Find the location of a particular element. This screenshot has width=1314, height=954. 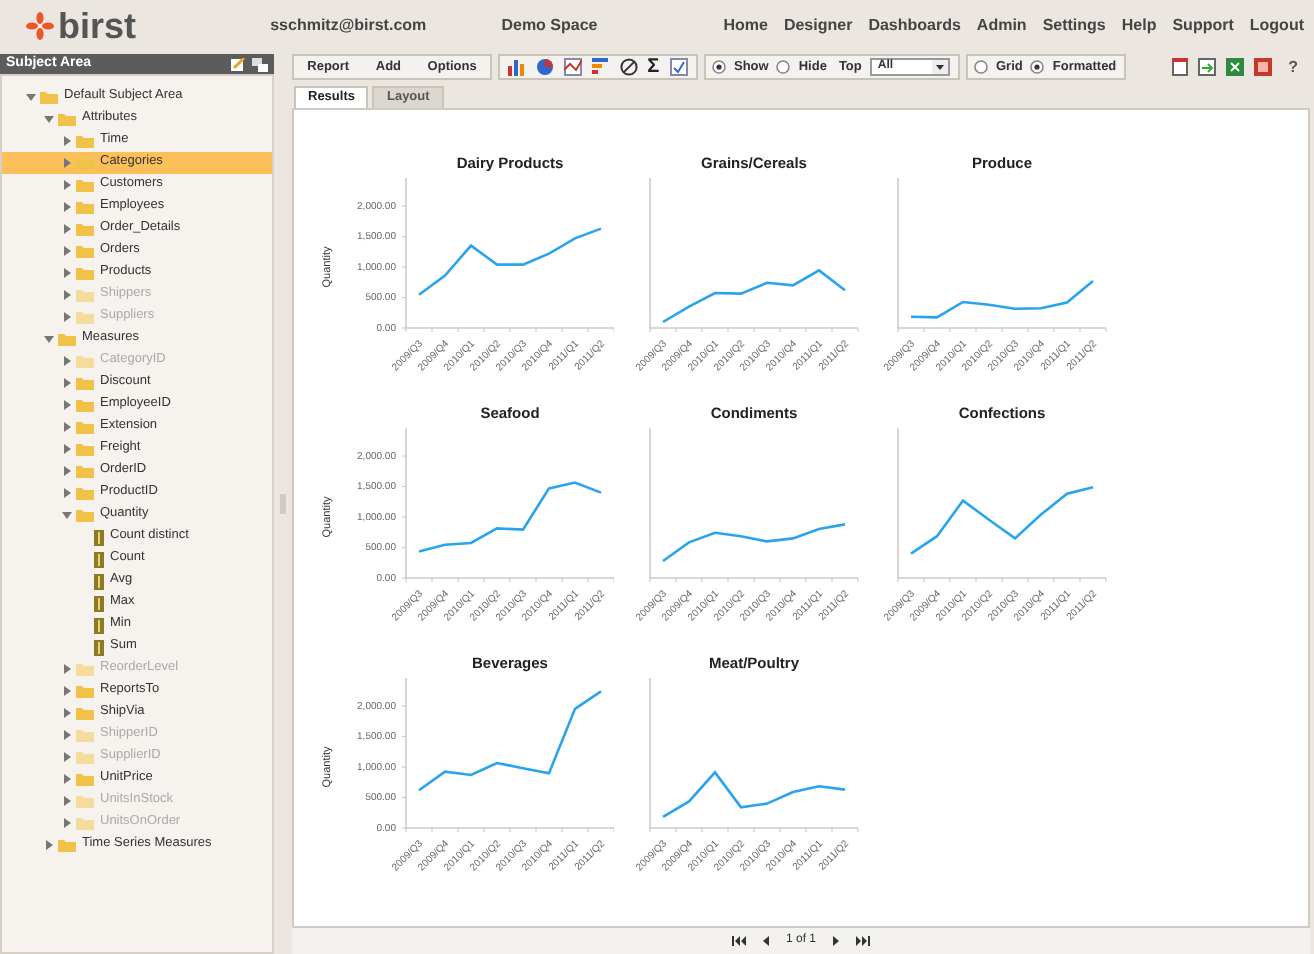

user-email: sschmitz@birst.com is located at coordinates (349, 26).